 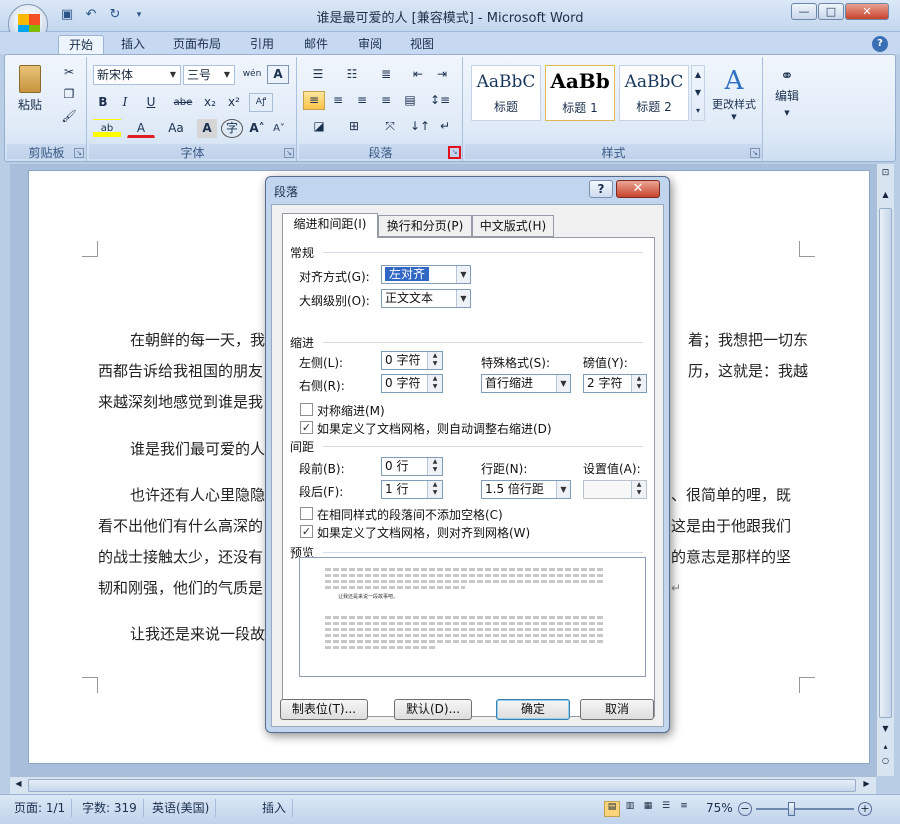 What do you see at coordinates (354, 126) in the screenshot?
I see `borders-icon: ⊞` at bounding box center [354, 126].